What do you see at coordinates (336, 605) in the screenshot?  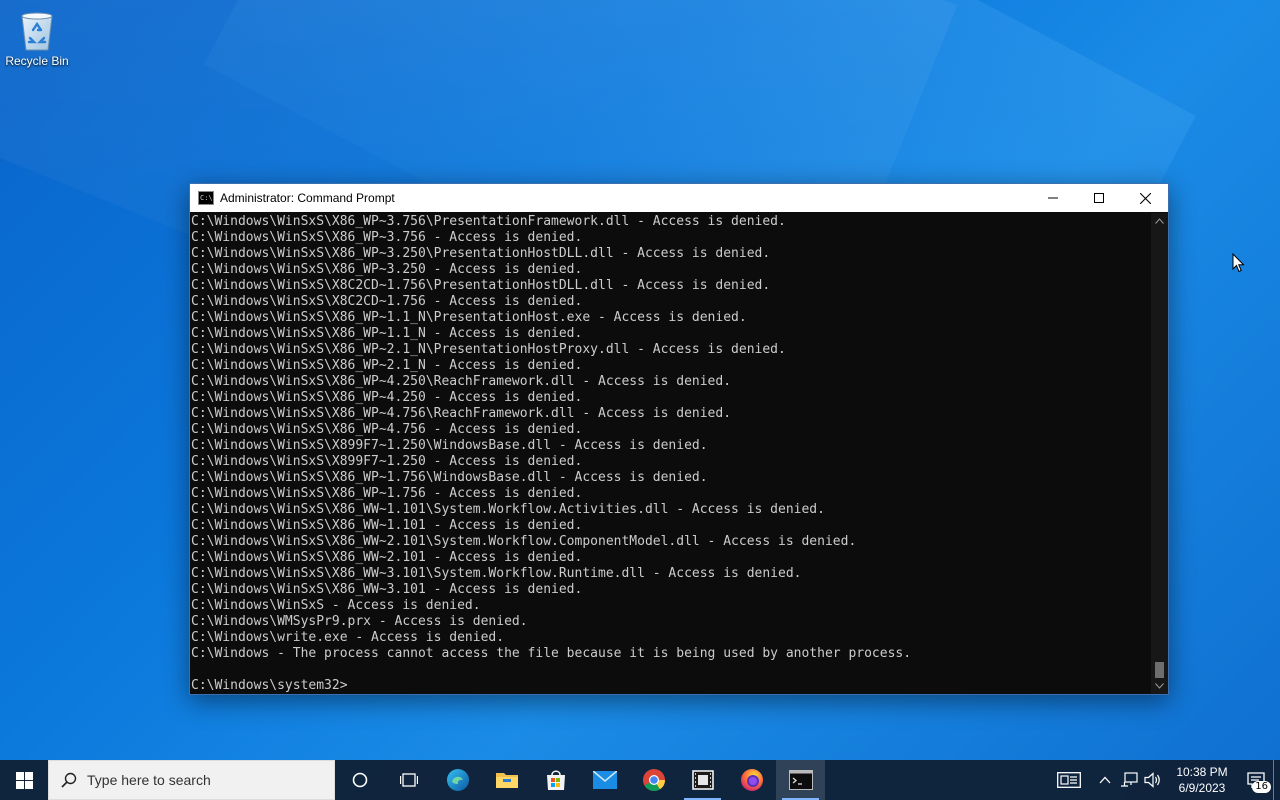 I see `console-line: C:\Windows\WinSxS - Access is denied.` at bounding box center [336, 605].